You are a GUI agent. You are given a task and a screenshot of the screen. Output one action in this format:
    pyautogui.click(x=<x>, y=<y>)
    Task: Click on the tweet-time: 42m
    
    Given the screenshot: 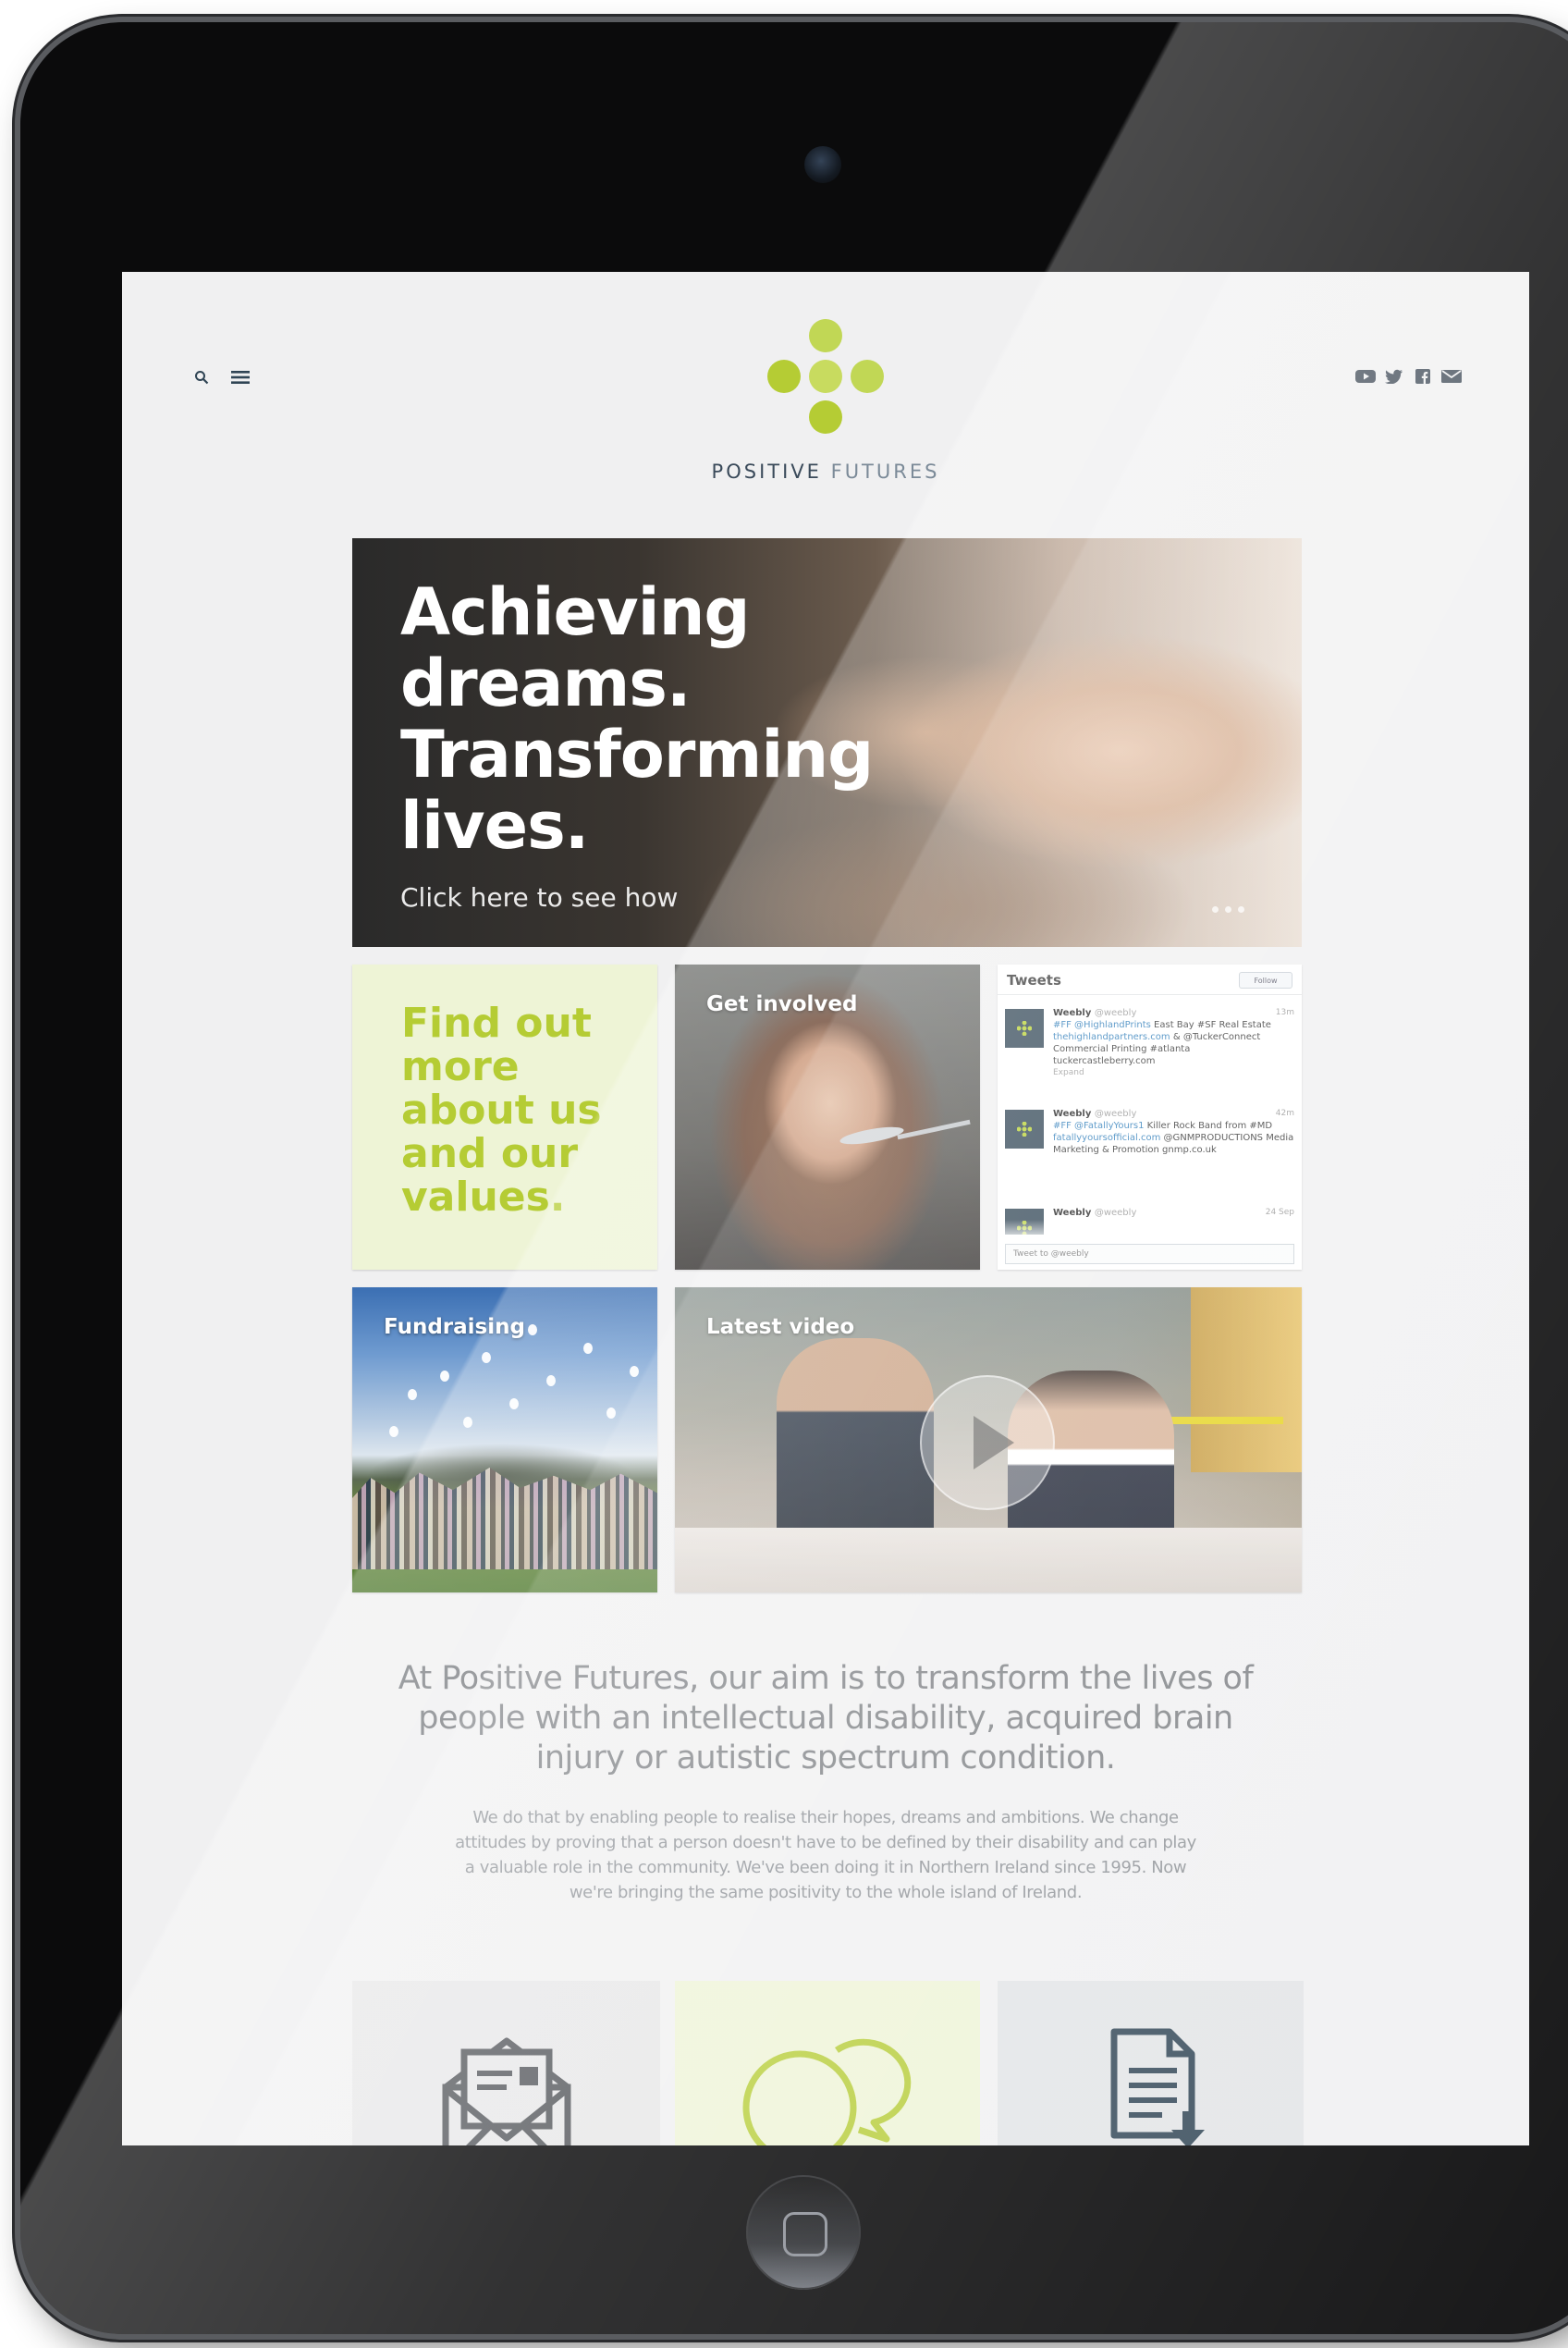 What is the action you would take?
    pyautogui.click(x=1284, y=1113)
    